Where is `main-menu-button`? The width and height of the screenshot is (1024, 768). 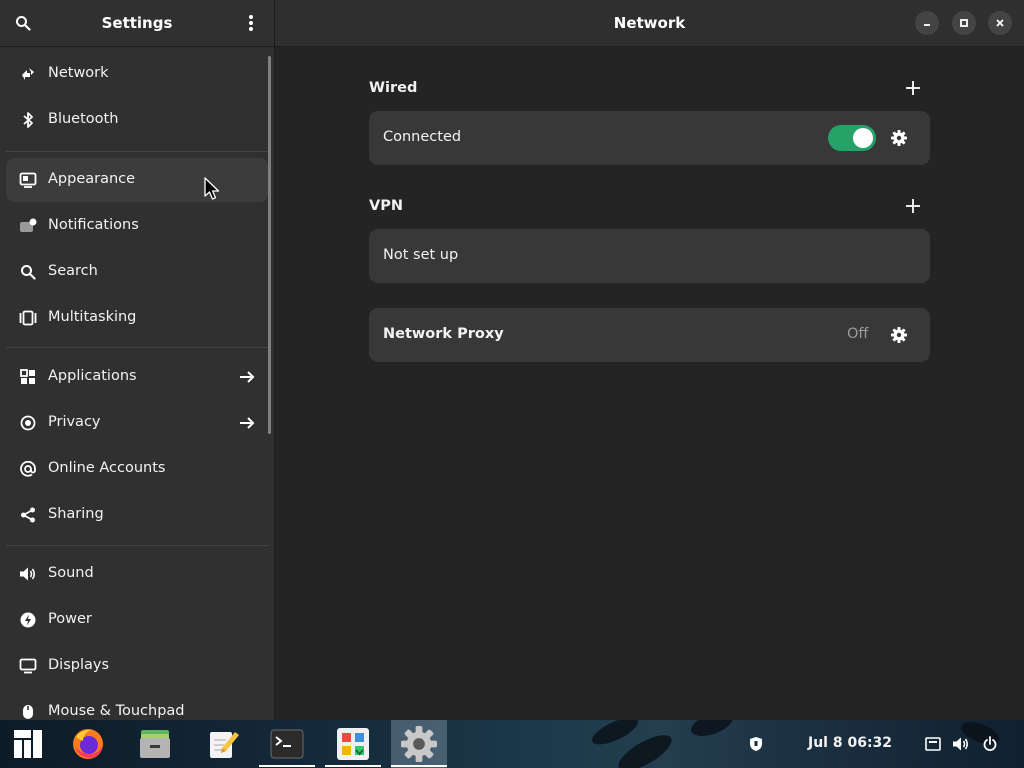 main-menu-button is located at coordinates (251, 23).